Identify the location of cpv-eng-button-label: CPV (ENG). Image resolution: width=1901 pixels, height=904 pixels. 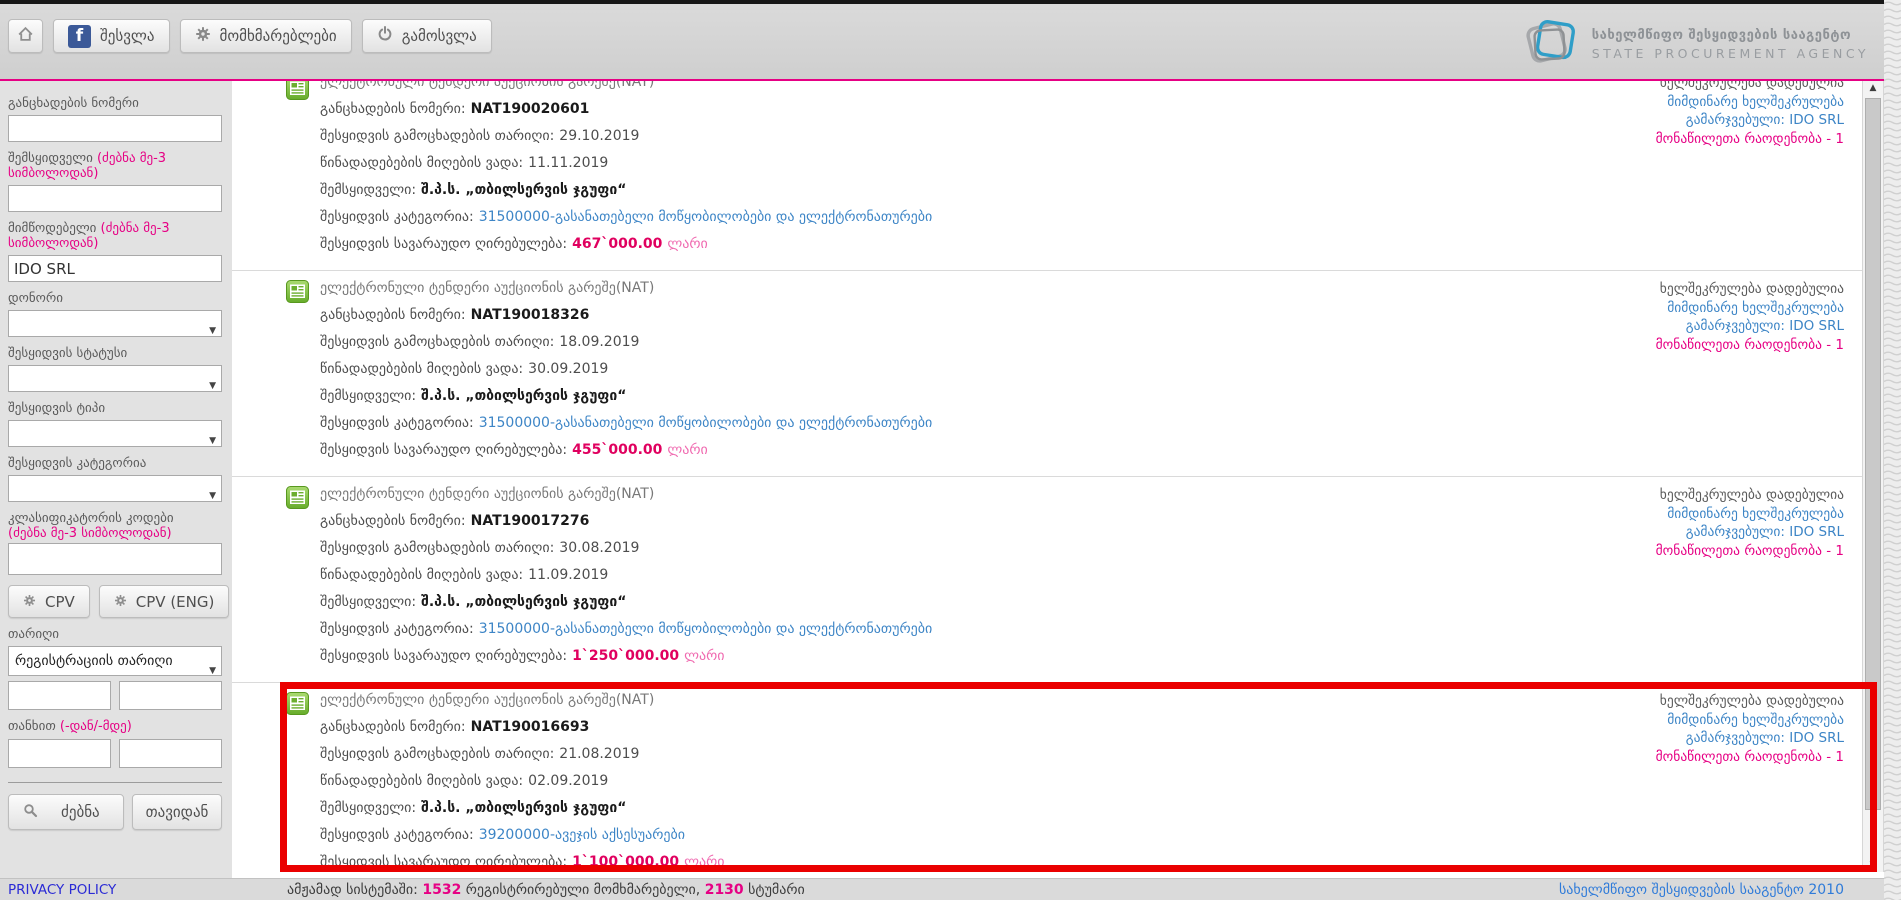
(175, 601).